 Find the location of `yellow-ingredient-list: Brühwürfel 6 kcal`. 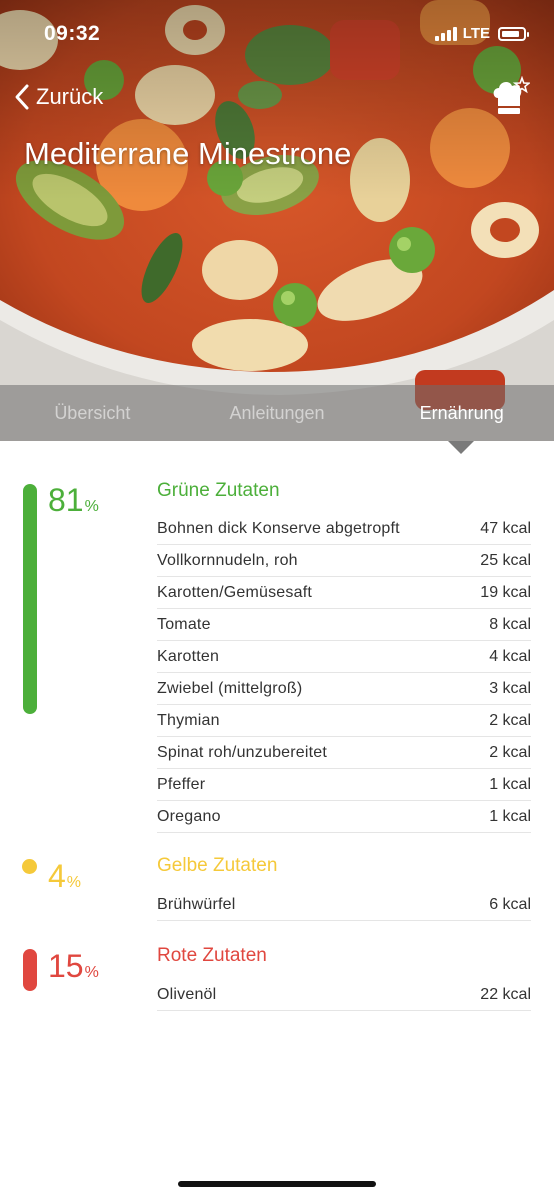

yellow-ingredient-list: Brühwürfel 6 kcal is located at coordinates (344, 905).